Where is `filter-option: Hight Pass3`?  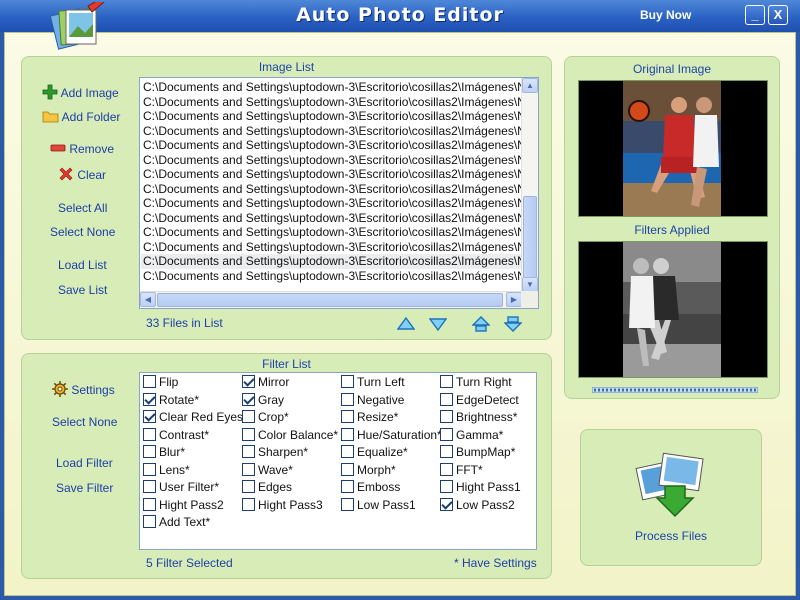 filter-option: Hight Pass3 is located at coordinates (282, 505).